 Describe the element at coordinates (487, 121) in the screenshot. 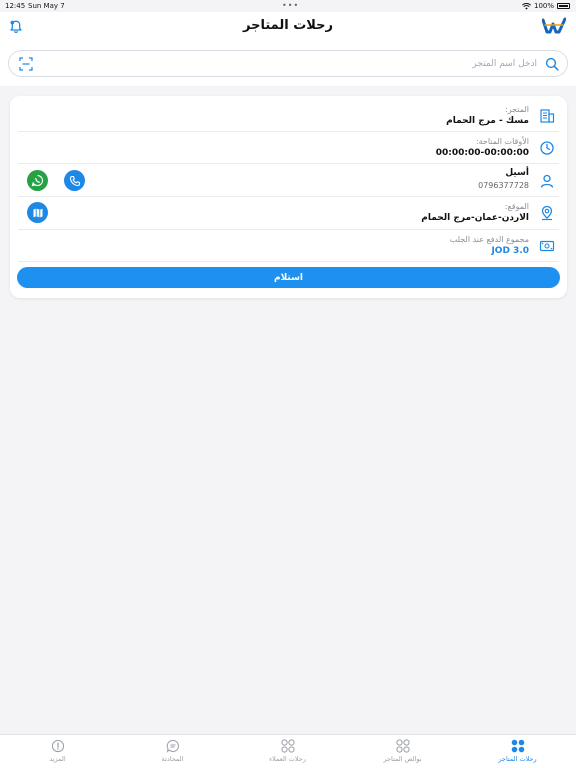

I see `store-name: مسك - مرج الحمام` at that location.